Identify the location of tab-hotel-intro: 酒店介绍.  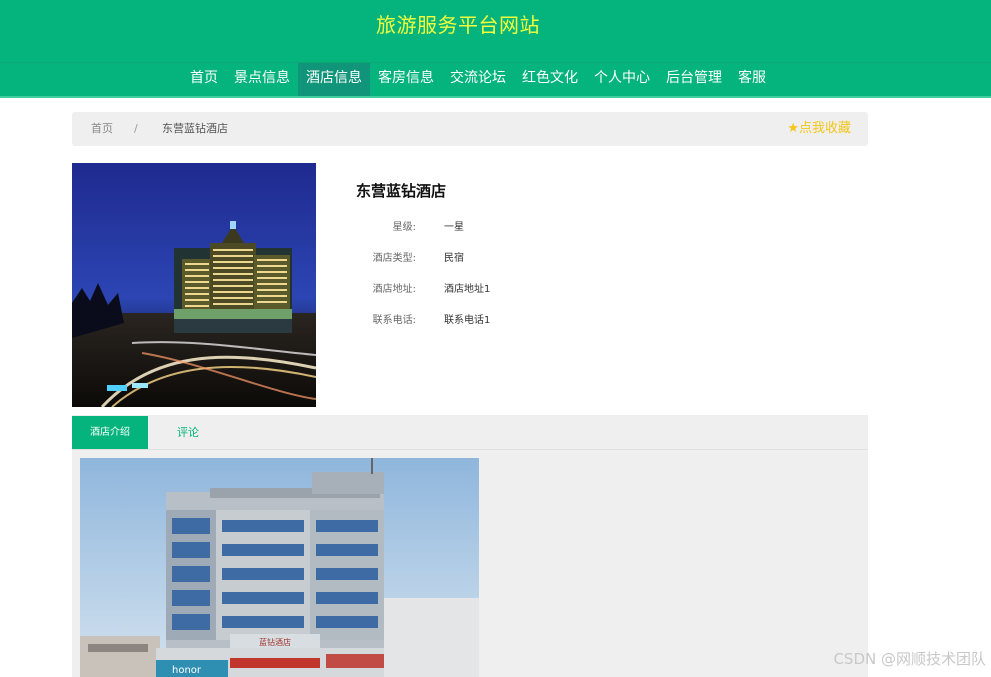
(110, 432).